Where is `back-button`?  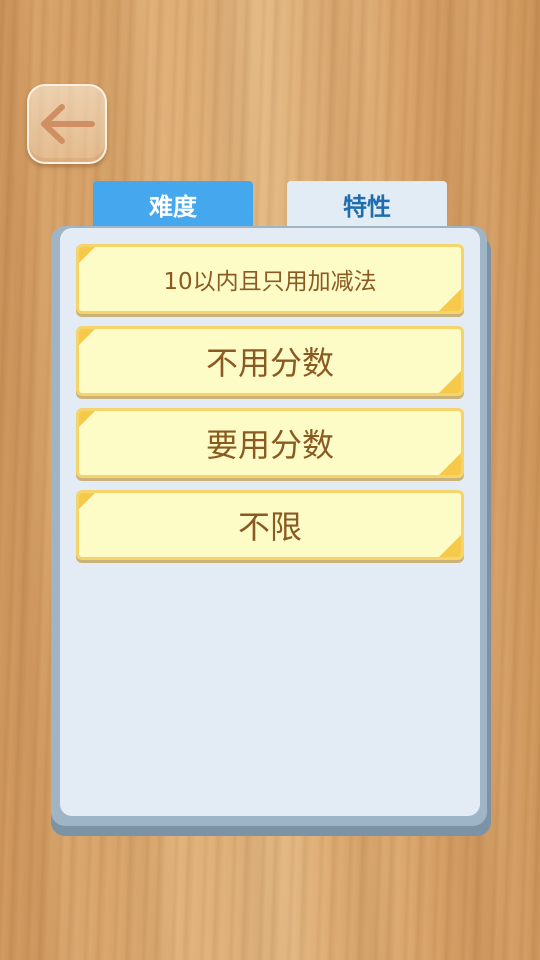 back-button is located at coordinates (67, 124).